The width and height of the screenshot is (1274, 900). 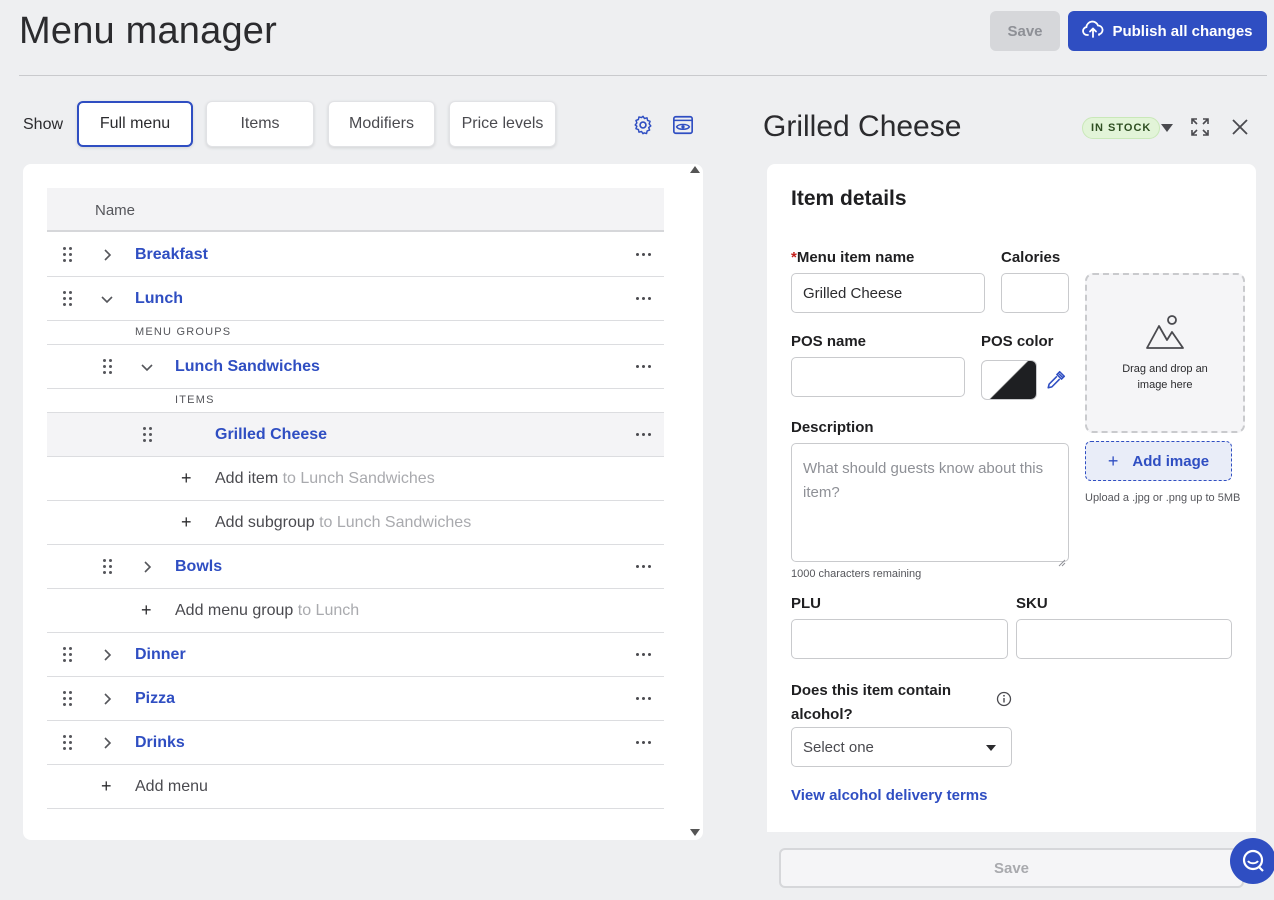 What do you see at coordinates (159, 299) in the screenshot?
I see `menu-link-lunch: Lunch` at bounding box center [159, 299].